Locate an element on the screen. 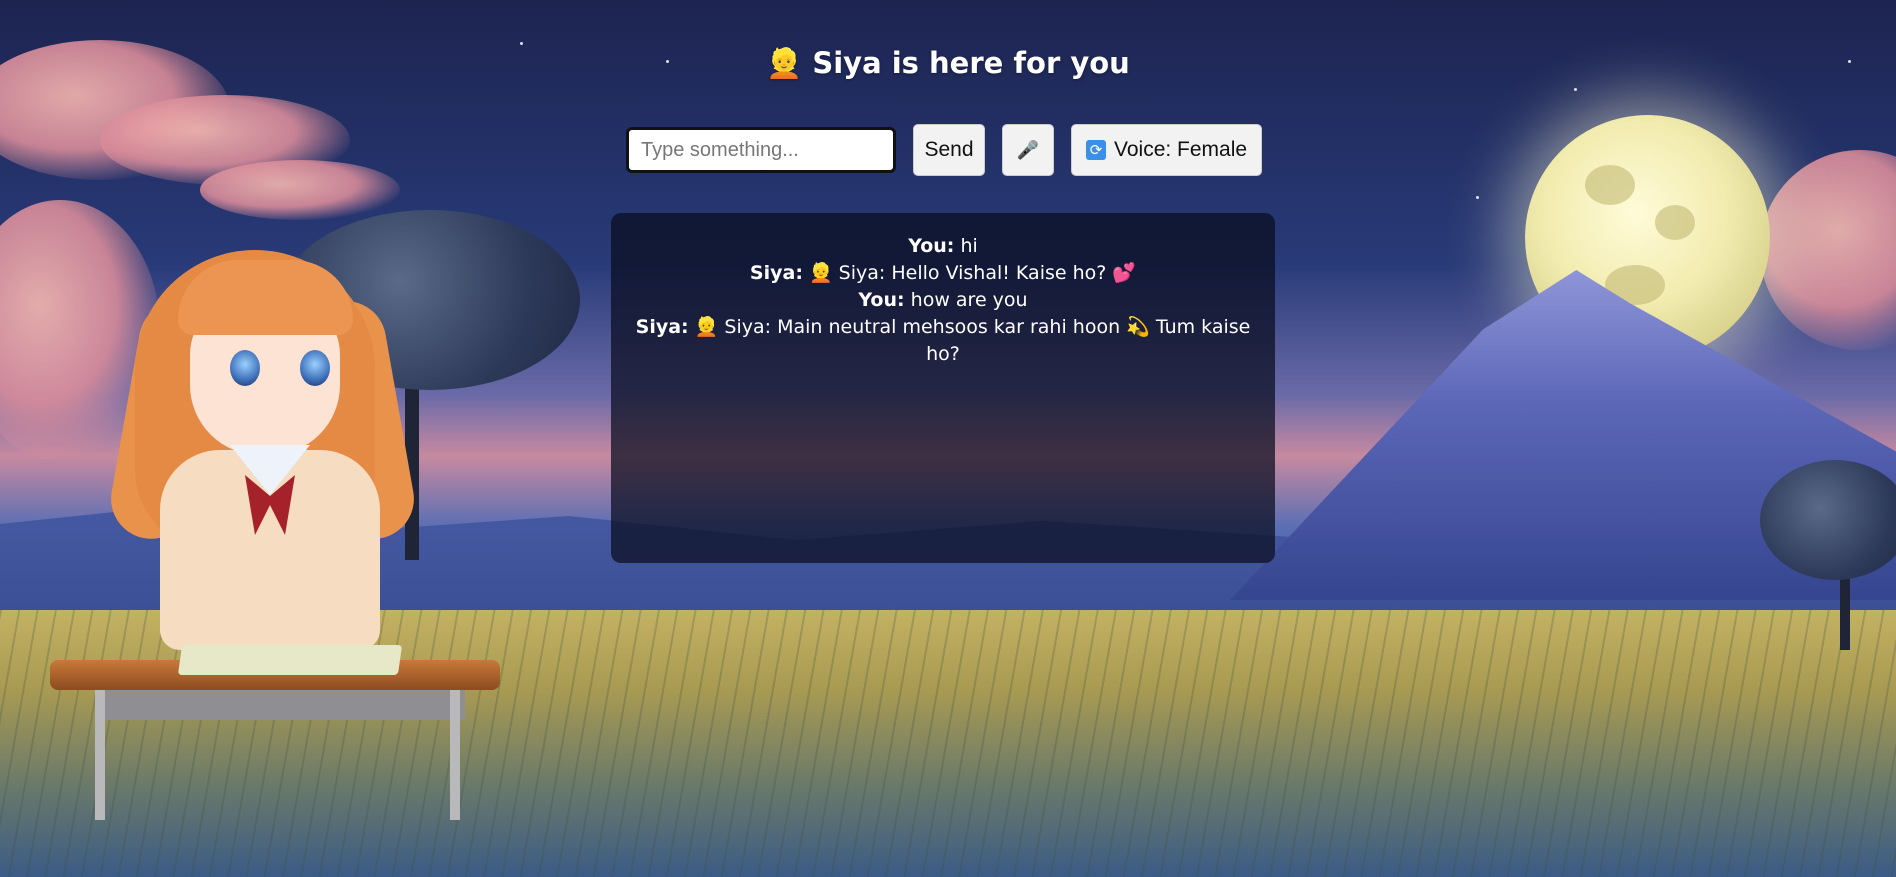 The height and width of the screenshot is (877, 1896). voice-label: Voice: Female is located at coordinates (1181, 149).